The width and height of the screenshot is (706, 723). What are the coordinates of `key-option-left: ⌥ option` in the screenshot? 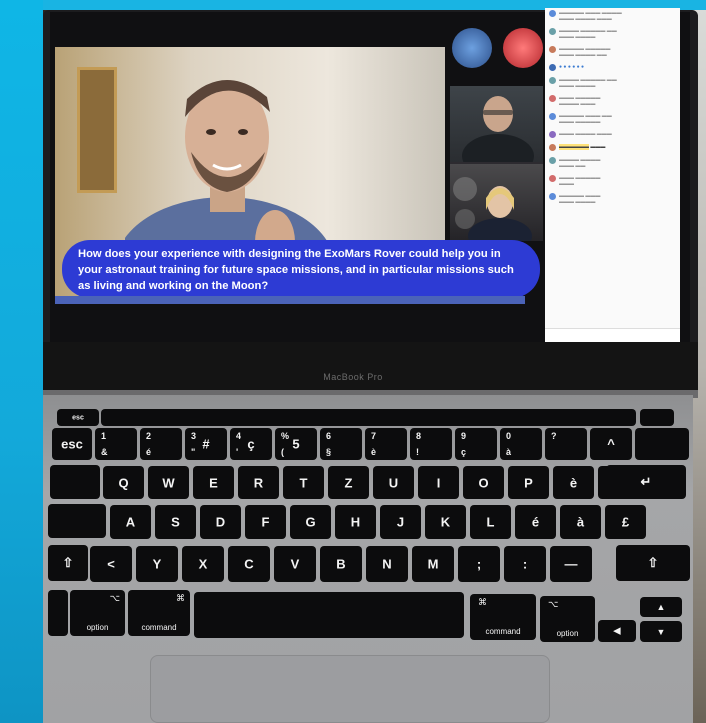 It's located at (97, 613).